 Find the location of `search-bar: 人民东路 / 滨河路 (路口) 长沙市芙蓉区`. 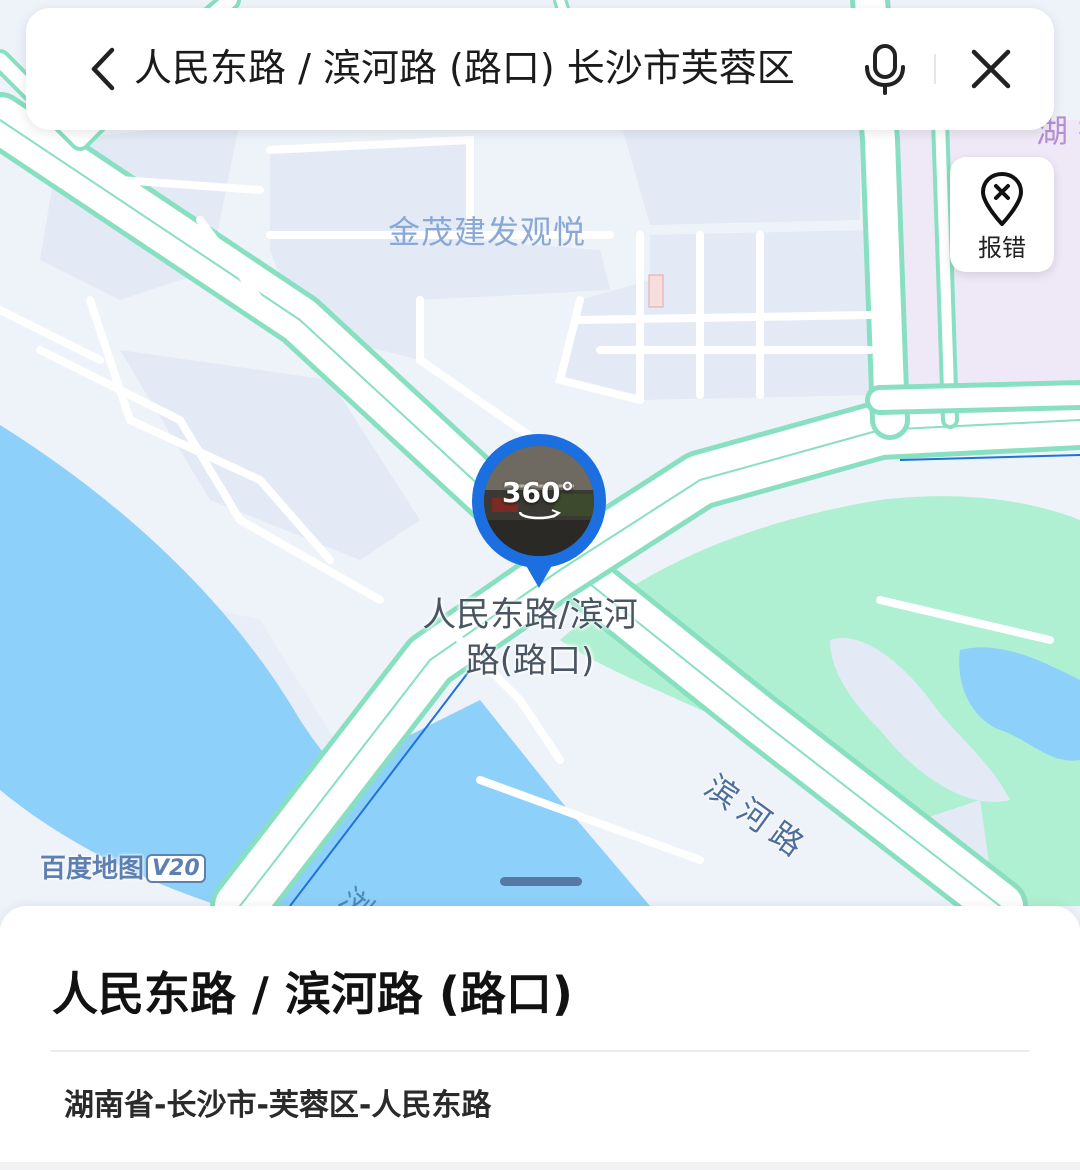

search-bar: 人民东路 / 滨河路 (路口) 长沙市芙蓉区 is located at coordinates (540, 69).